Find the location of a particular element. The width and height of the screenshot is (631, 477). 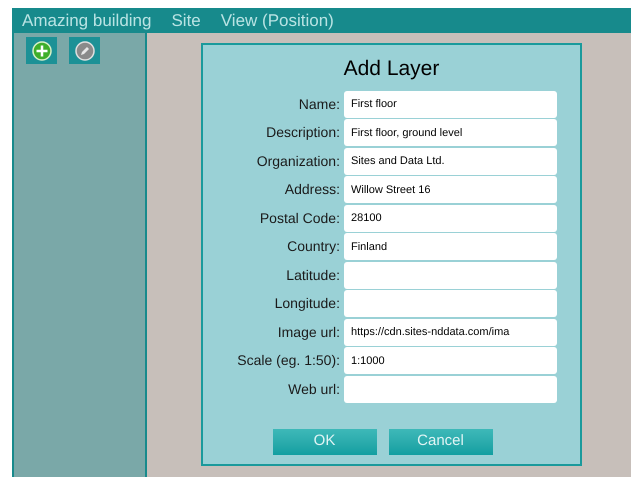

text-field: Finland is located at coordinates (450, 246).